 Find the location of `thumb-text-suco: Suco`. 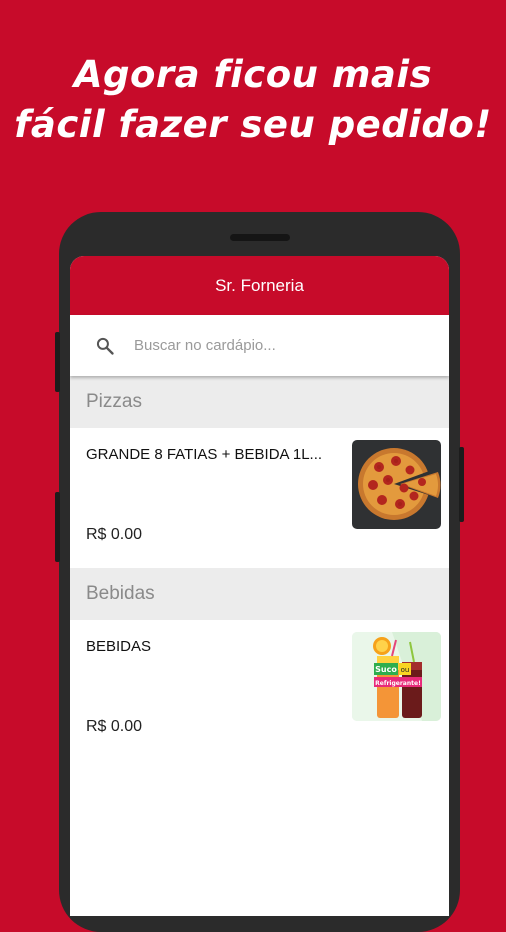

thumb-text-suco: Suco is located at coordinates (386, 669).